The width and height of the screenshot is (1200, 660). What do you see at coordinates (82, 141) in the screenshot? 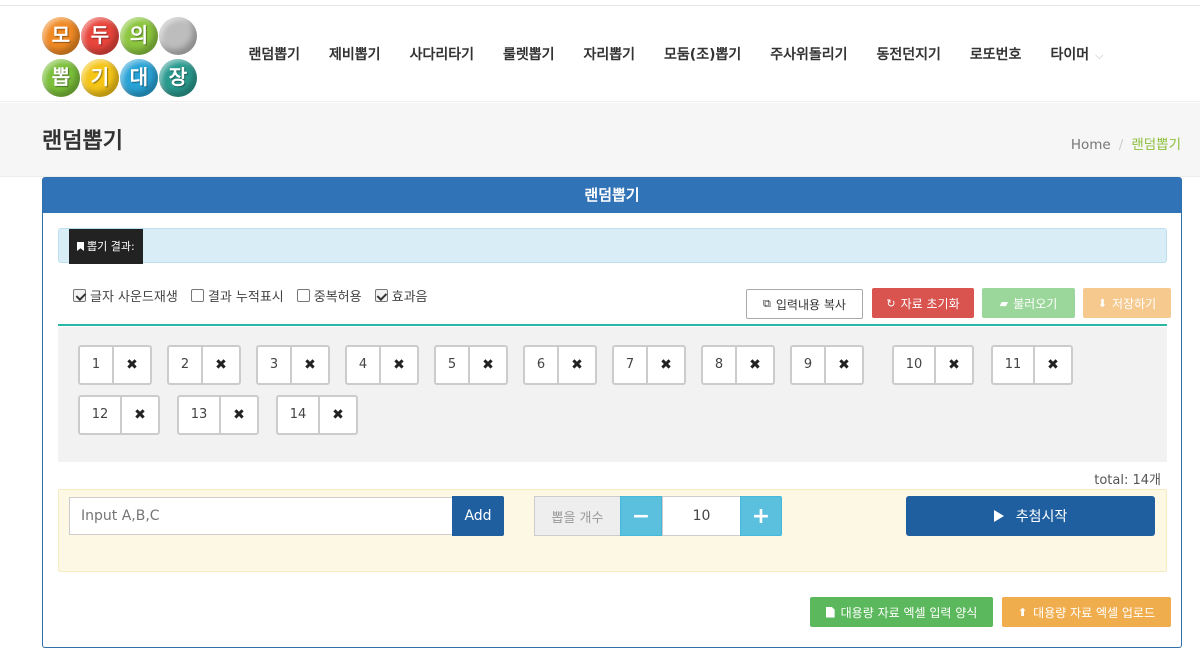
I see `page-title: 랜덤뽑기` at bounding box center [82, 141].